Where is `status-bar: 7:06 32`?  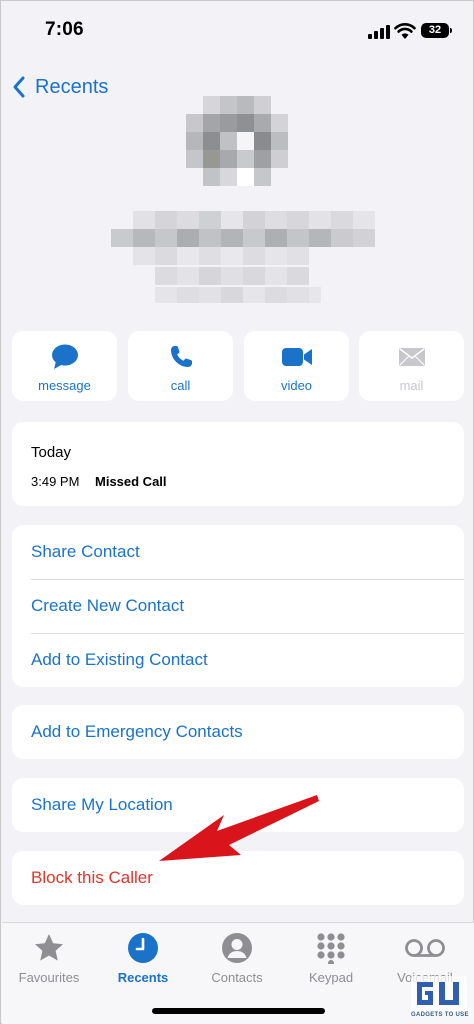
status-bar: 7:06 32 is located at coordinates (237, 31).